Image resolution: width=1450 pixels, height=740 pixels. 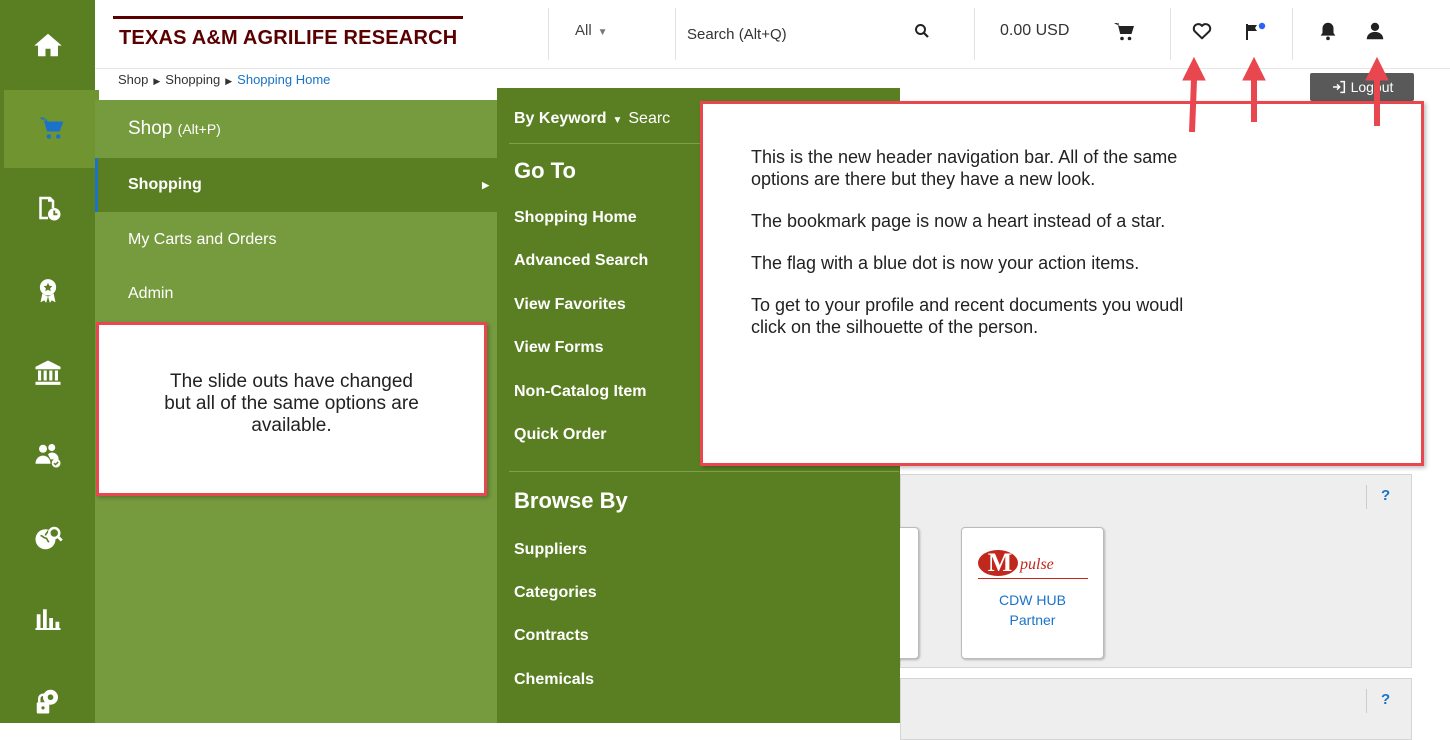 What do you see at coordinates (288, 36) in the screenshot?
I see `brand-logo: TEXAS A&M AGRILIFE RESEARCH` at bounding box center [288, 36].